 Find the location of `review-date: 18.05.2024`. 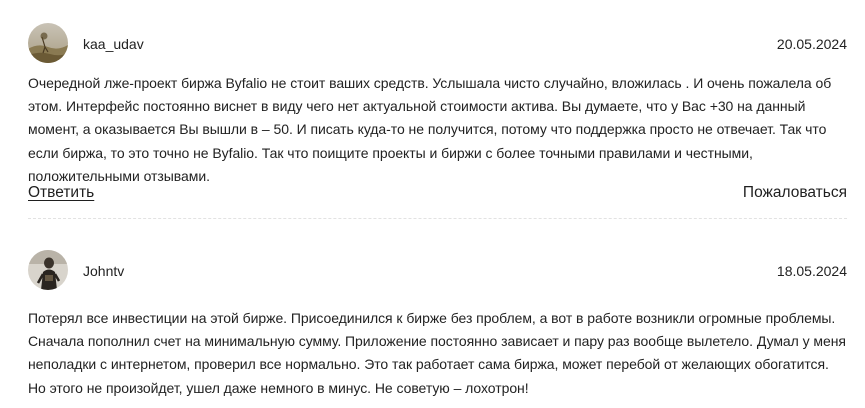

review-date: 18.05.2024 is located at coordinates (811, 271).